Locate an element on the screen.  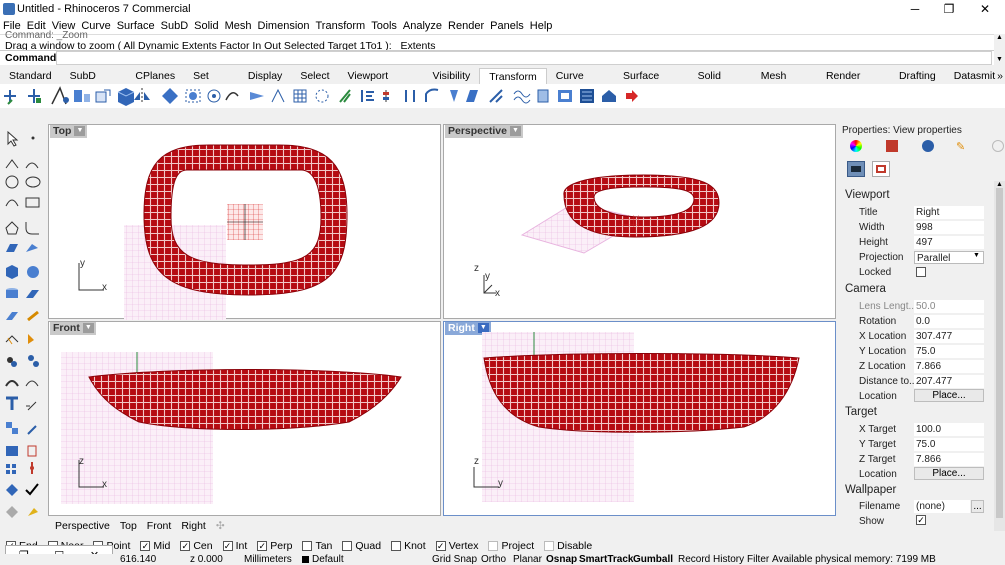
title-field: Right is located at coordinates (949, 212).